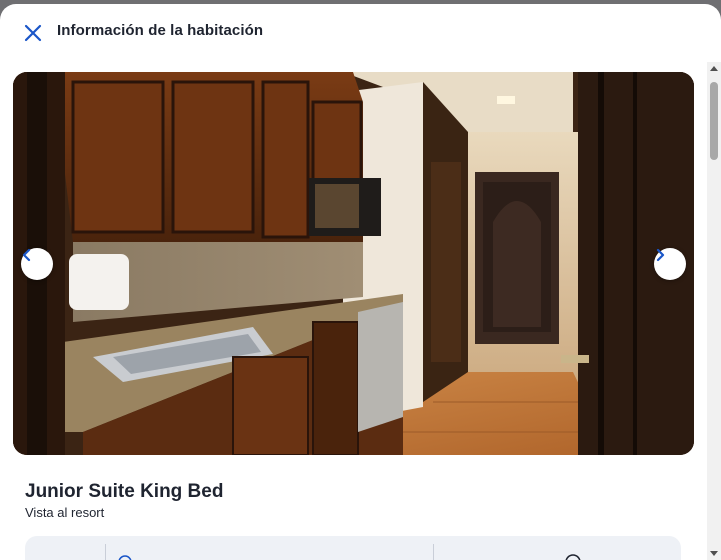  What do you see at coordinates (714, 121) in the screenshot?
I see `scroll-thumb` at bounding box center [714, 121].